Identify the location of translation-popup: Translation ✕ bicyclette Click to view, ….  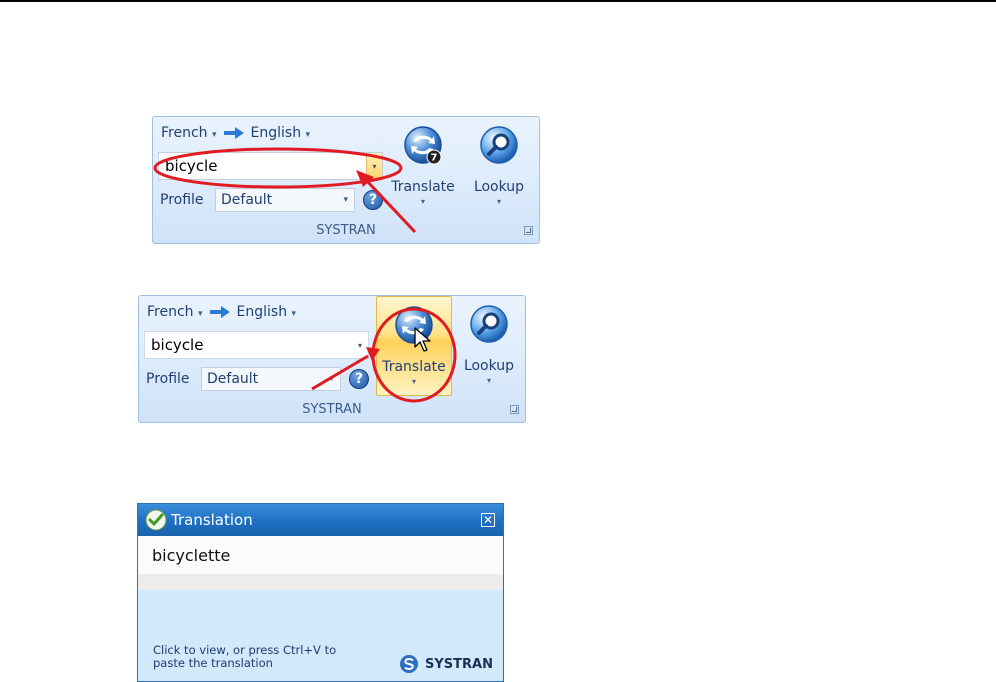
(320, 592).